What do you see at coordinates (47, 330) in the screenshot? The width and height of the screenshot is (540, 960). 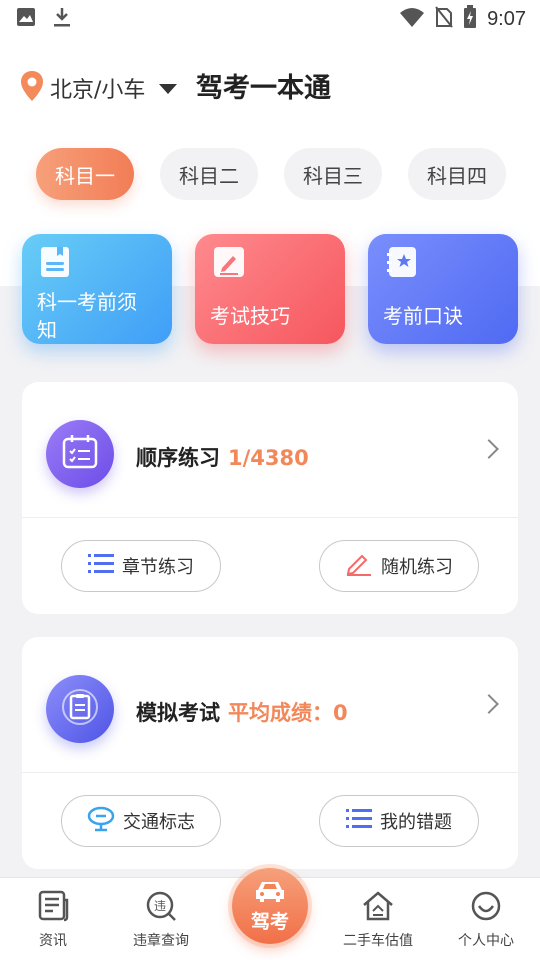 I see `exam-notice-label-line2: 知` at bounding box center [47, 330].